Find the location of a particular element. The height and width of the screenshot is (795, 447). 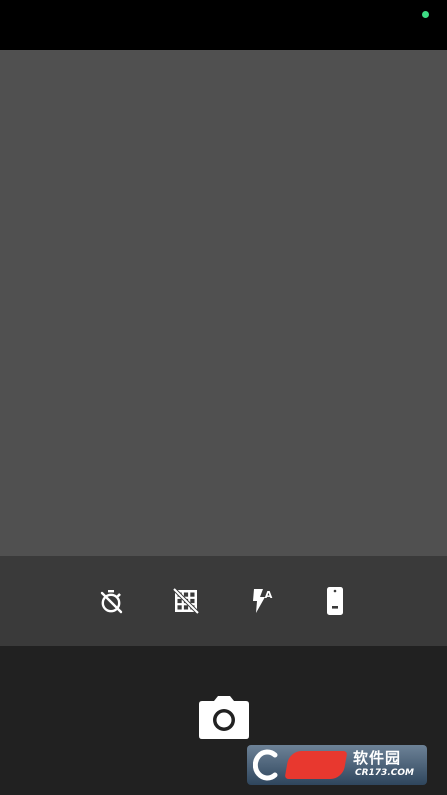

camera-icon is located at coordinates (224, 717).